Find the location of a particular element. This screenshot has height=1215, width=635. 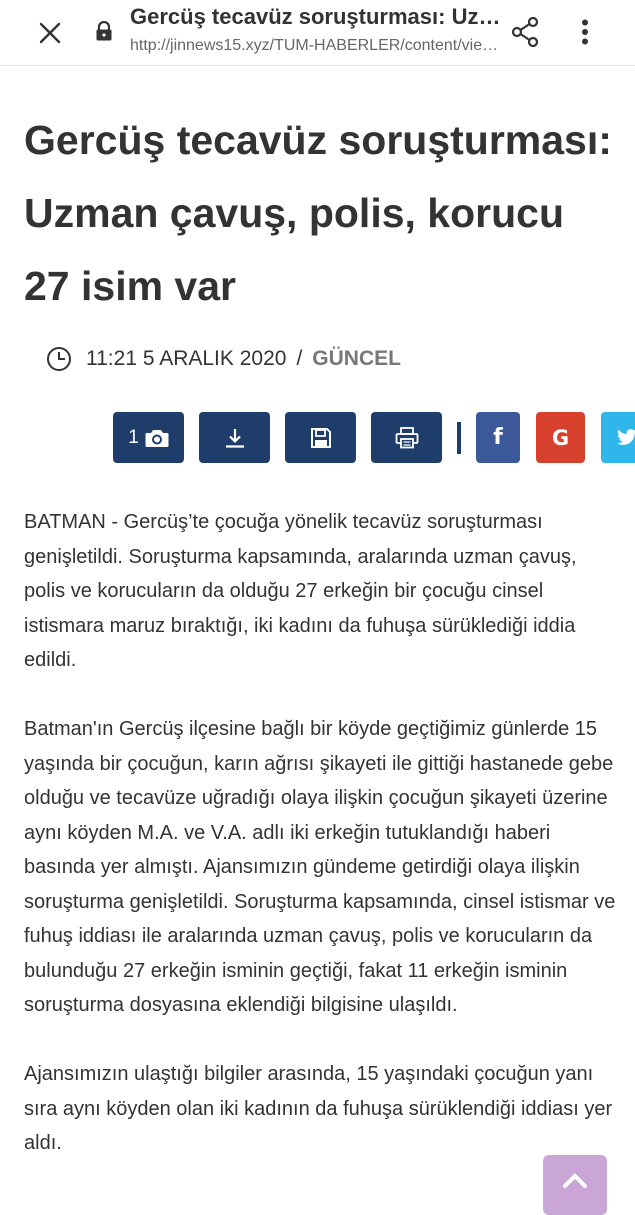

article-time: 11:21 is located at coordinates (111, 358).